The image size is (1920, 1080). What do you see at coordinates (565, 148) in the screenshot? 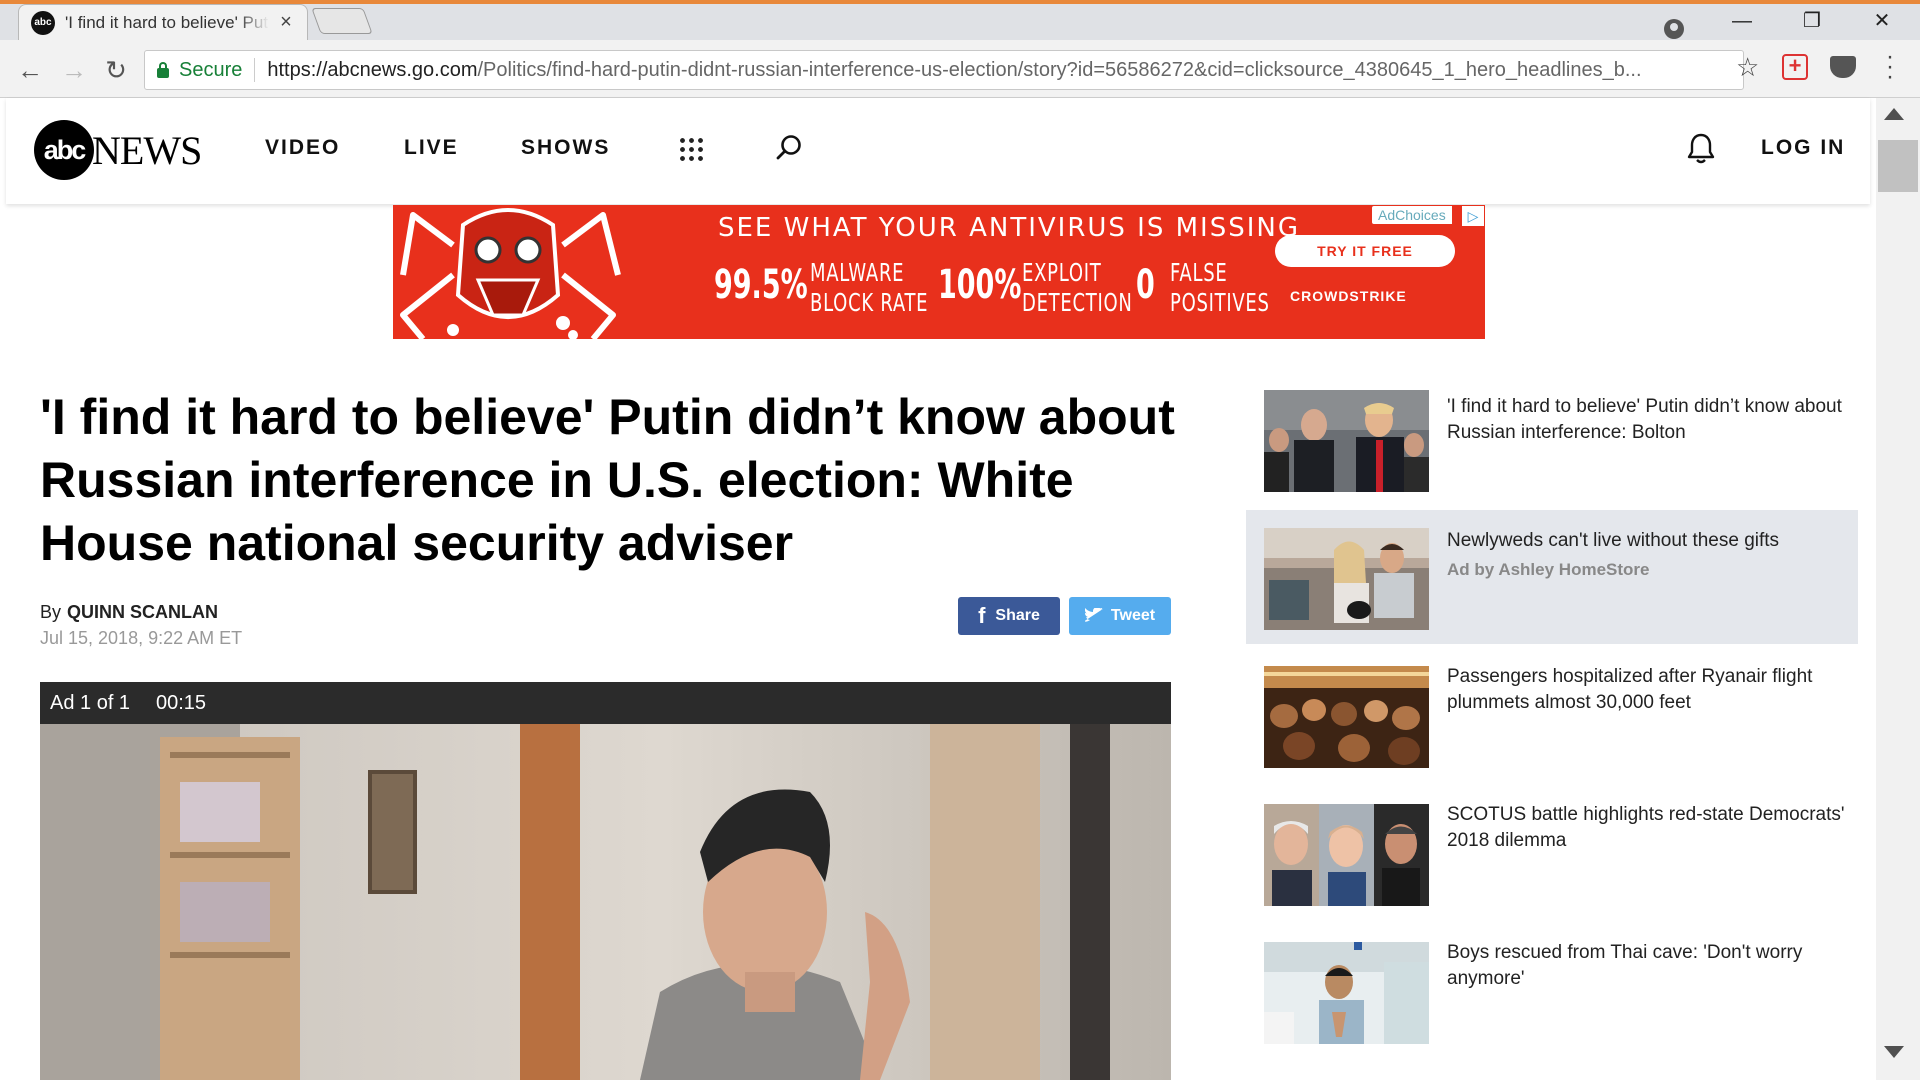
I see `nav-shows: SHOWS` at bounding box center [565, 148].